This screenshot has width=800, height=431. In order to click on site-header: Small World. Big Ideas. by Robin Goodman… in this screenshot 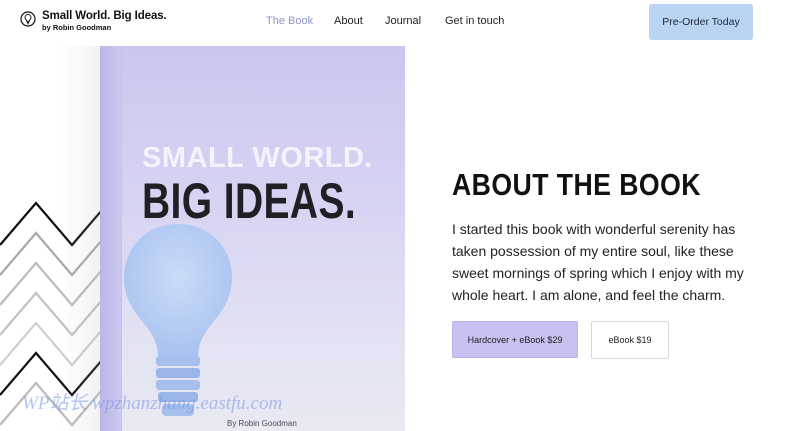, I will do `click(400, 23)`.